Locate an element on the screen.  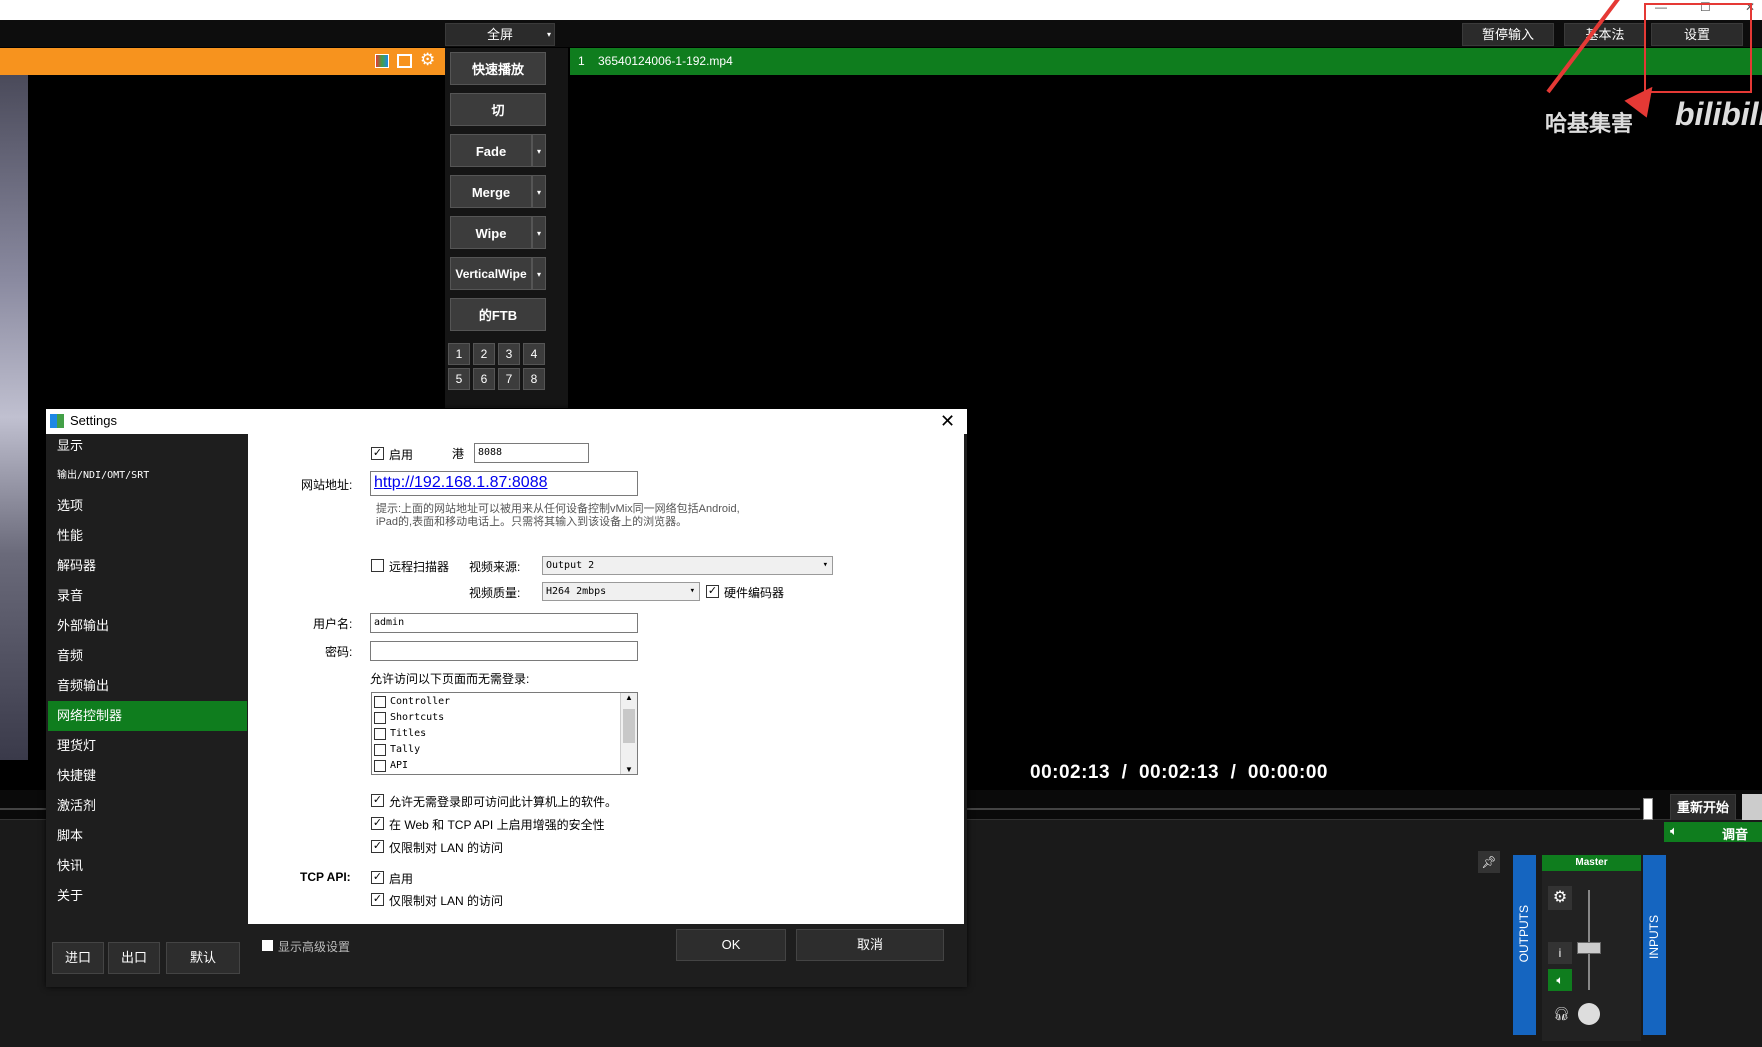
nav-item-tally: 理货灯 is located at coordinates (147, 746).